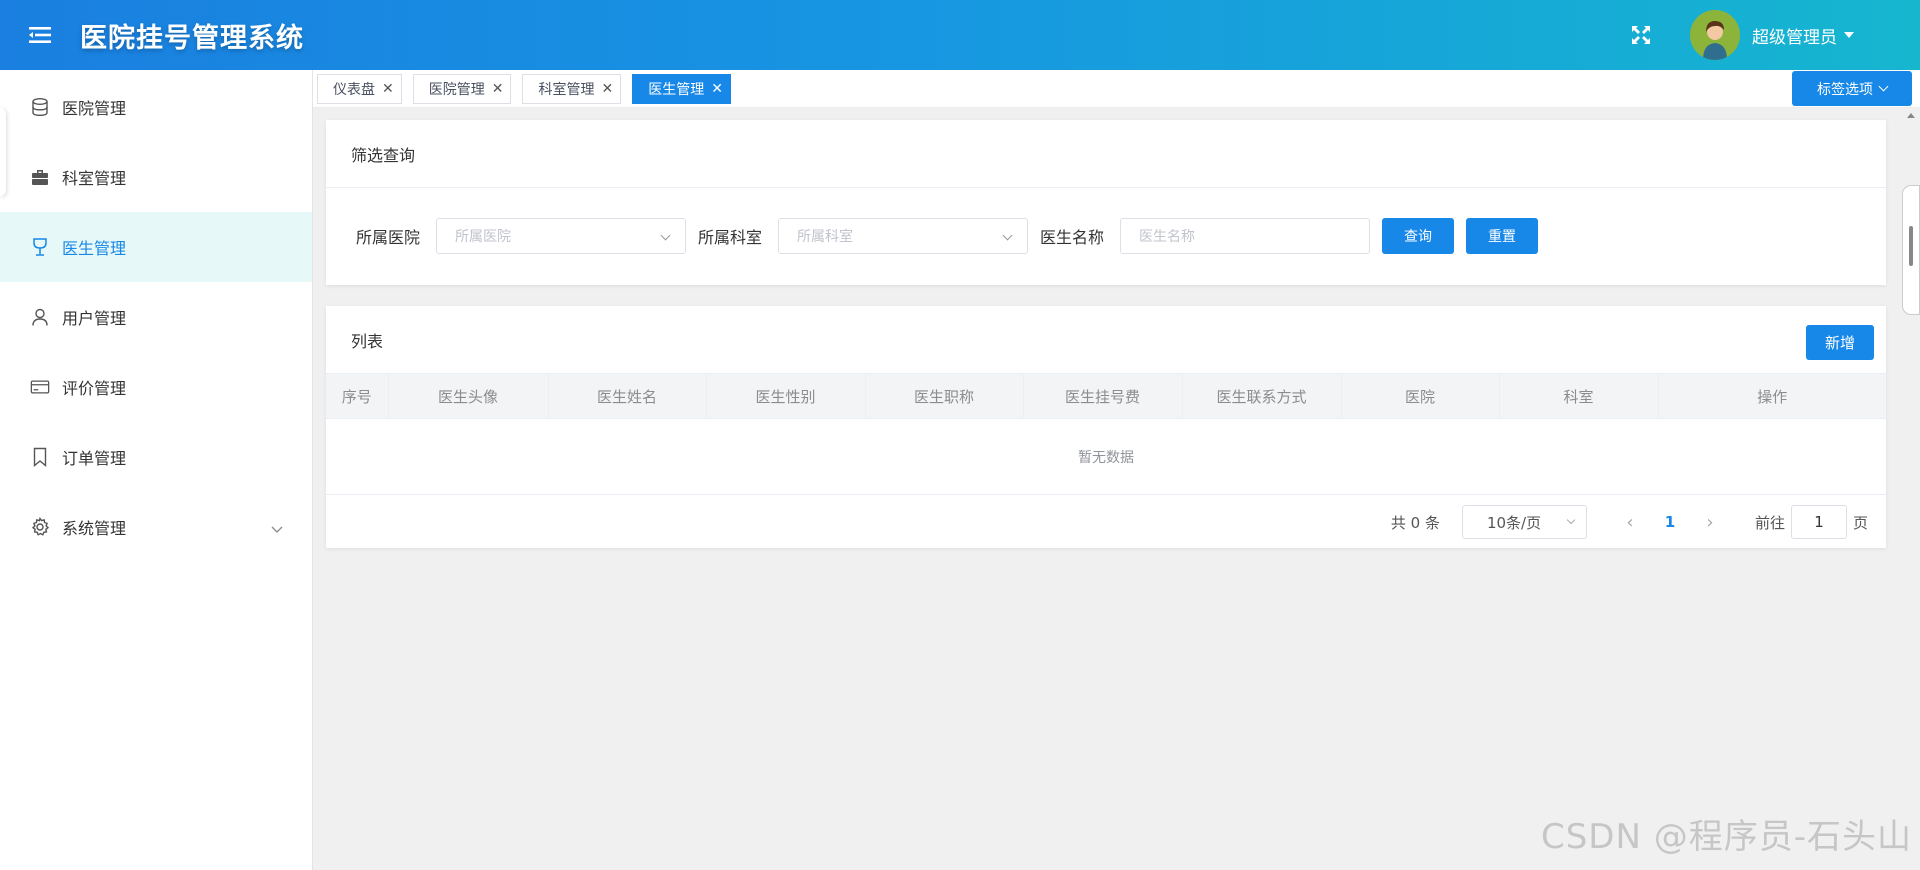 Image resolution: width=1920 pixels, height=870 pixels. Describe the element at coordinates (94, 458) in the screenshot. I see `sidebar-item-label: 订单管理` at that location.